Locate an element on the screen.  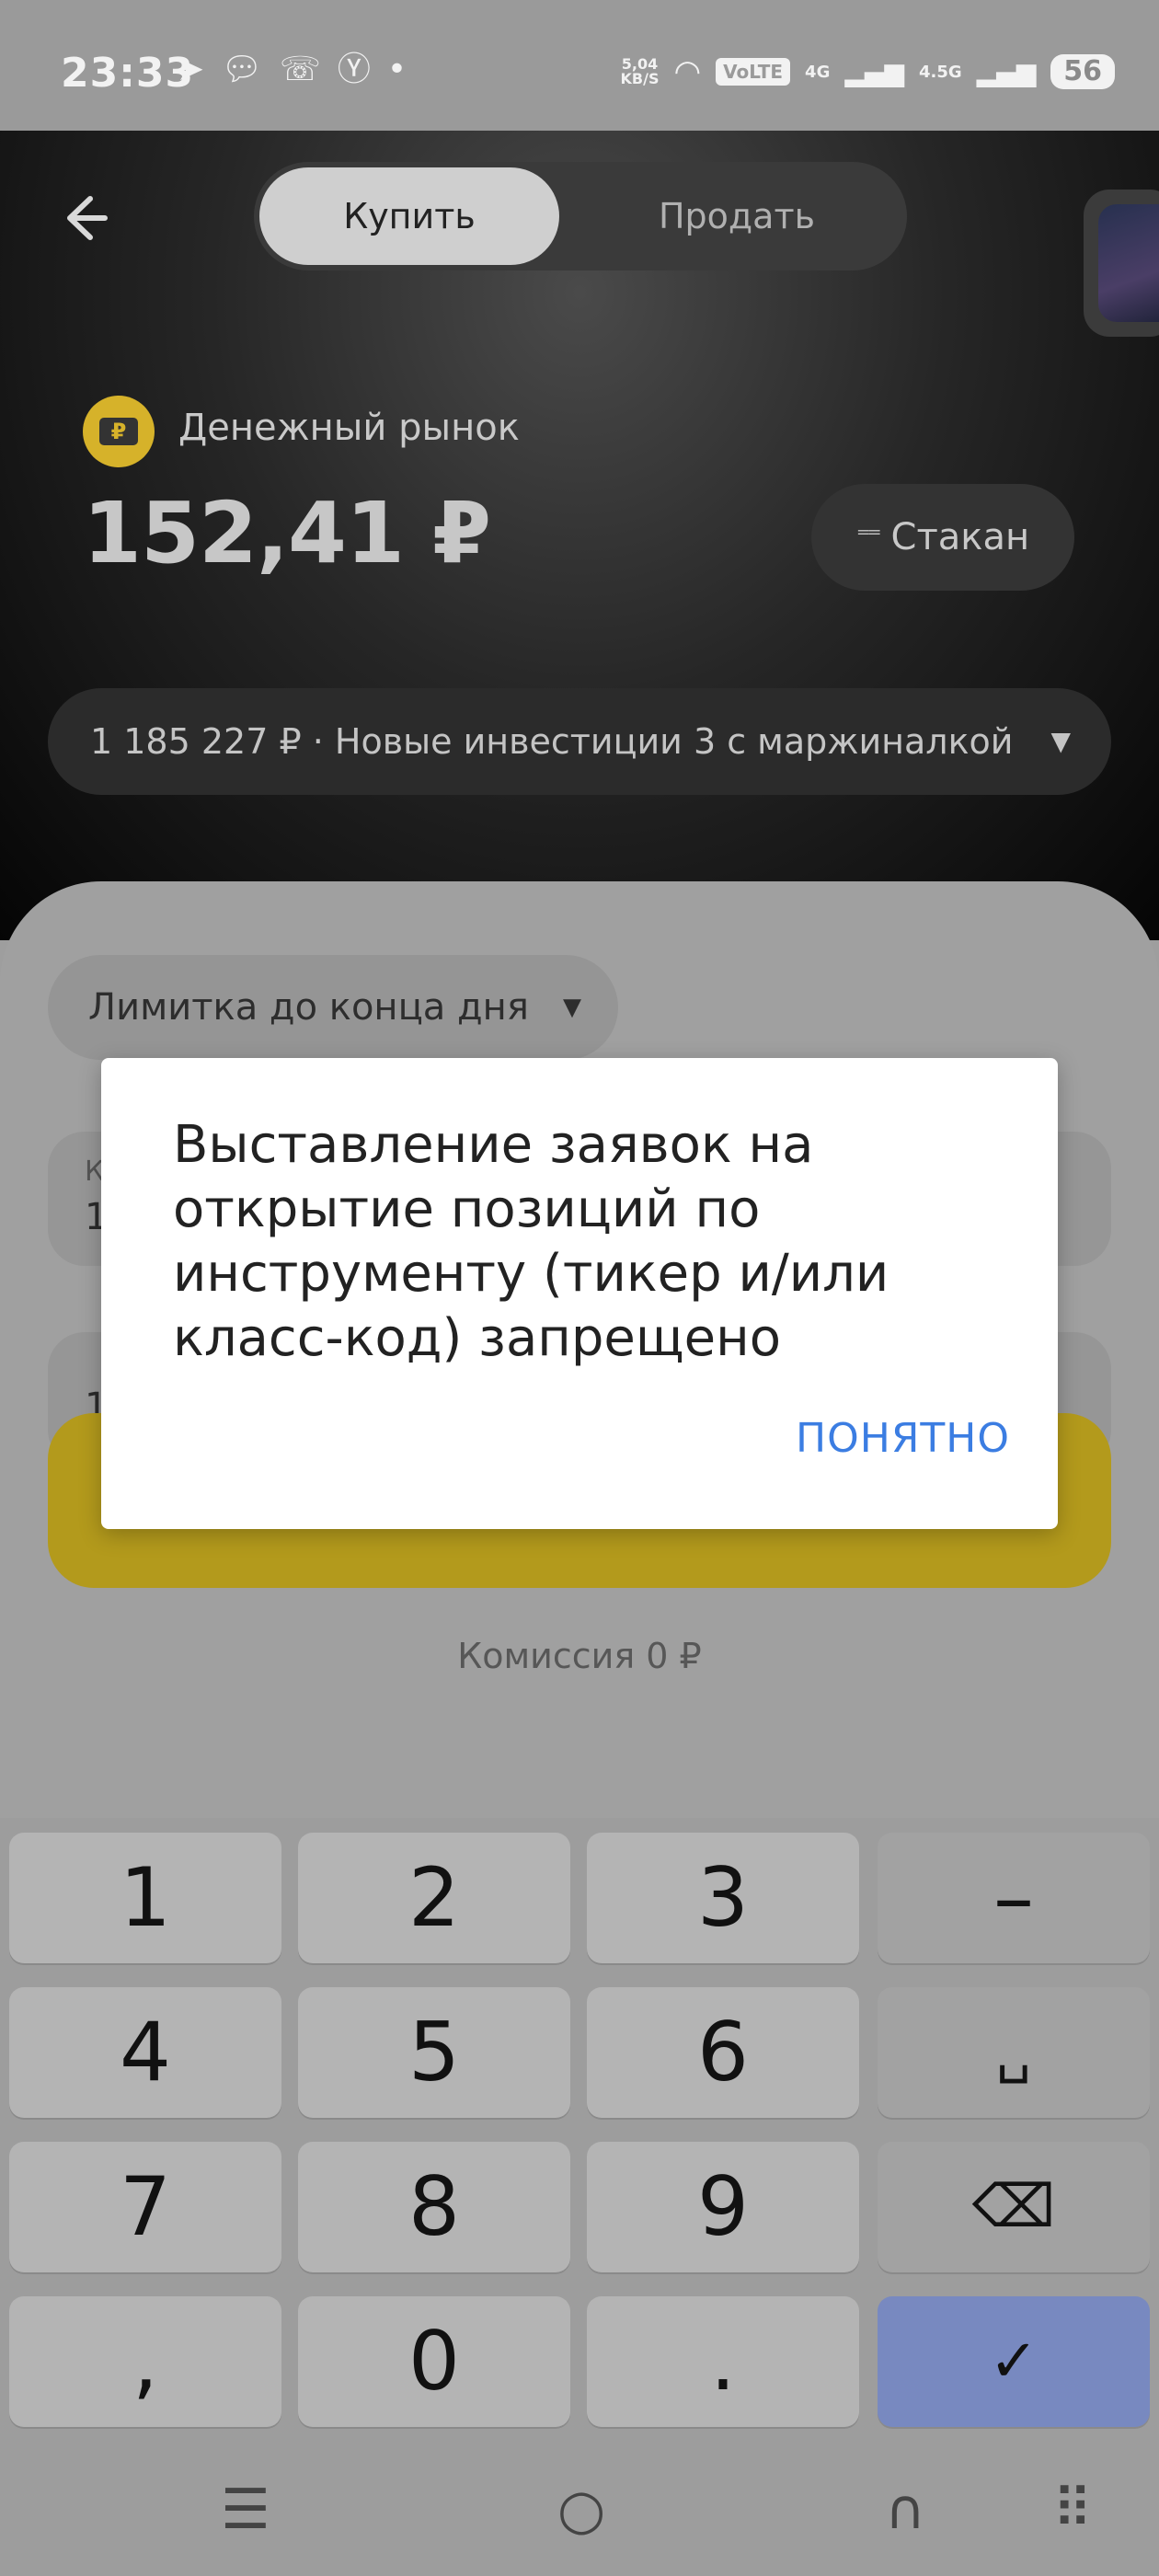
missed-call-icon: ☏ is located at coordinates (300, 69).